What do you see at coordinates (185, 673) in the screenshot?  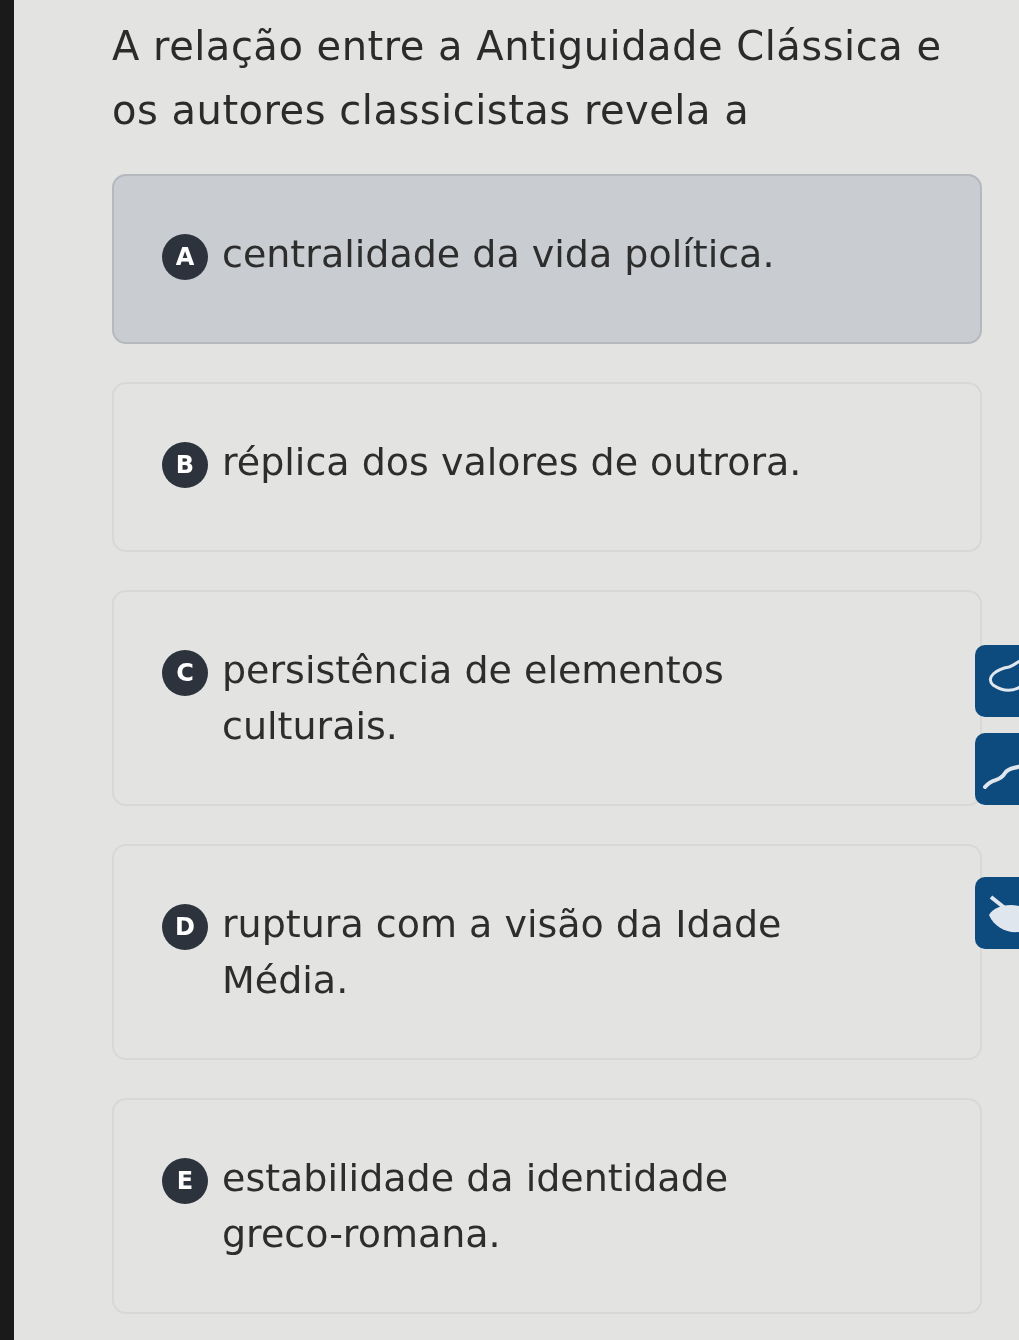 I see `option-letter: C` at bounding box center [185, 673].